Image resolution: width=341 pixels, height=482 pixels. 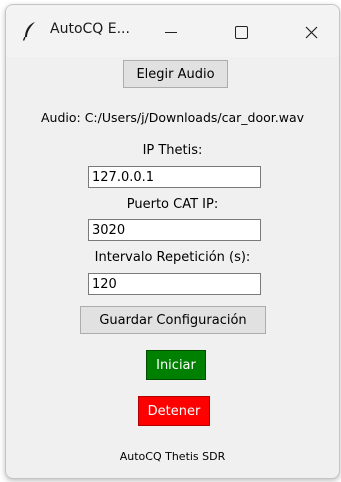 I want to click on port-label: Puerto CAT IP:, so click(x=172, y=204).